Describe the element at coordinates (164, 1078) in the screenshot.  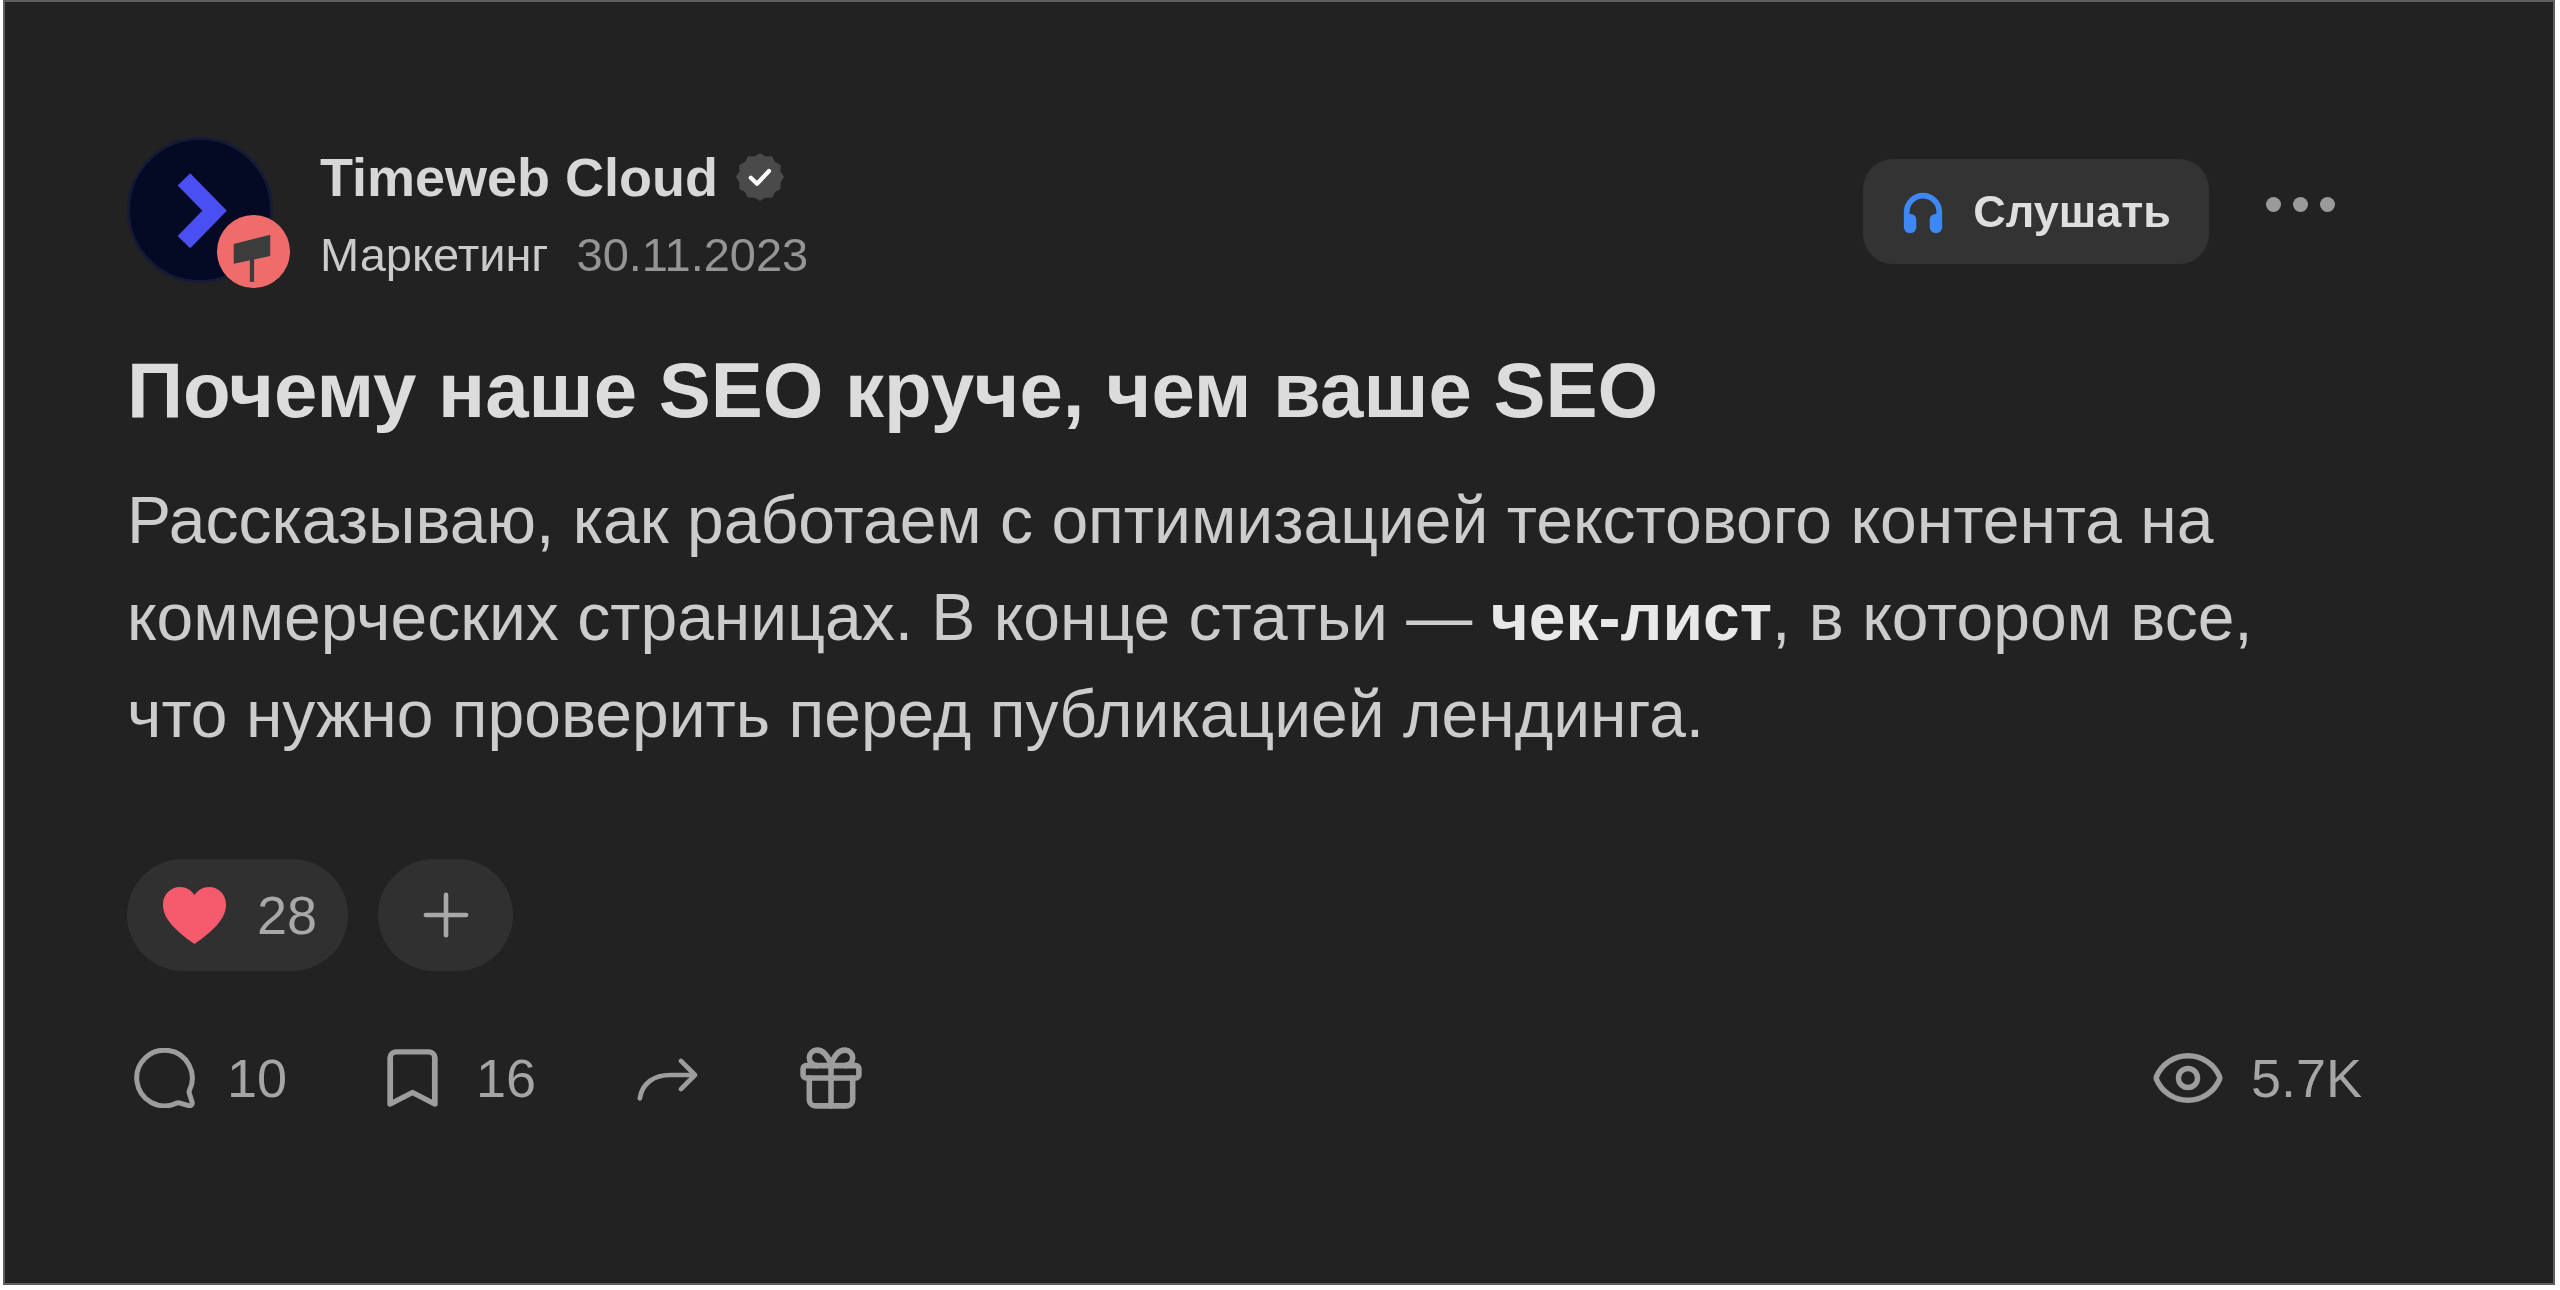
I see `comment-icon` at that location.